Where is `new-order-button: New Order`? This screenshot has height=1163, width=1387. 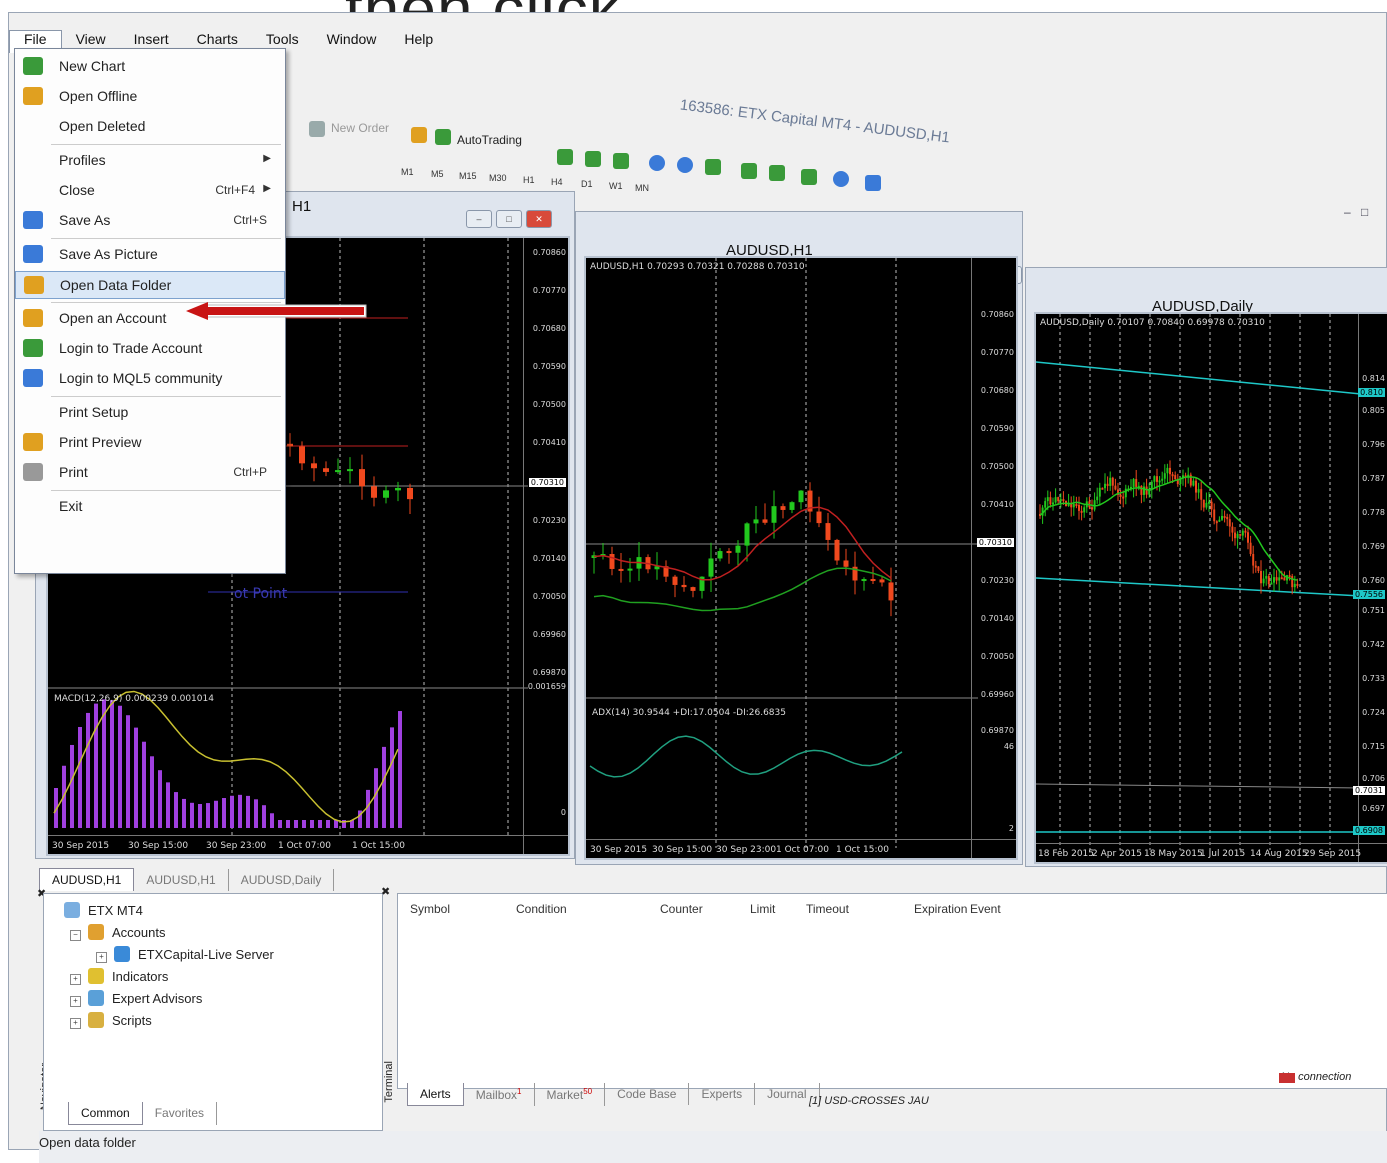
new-order-button: New Order is located at coordinates (360, 128).